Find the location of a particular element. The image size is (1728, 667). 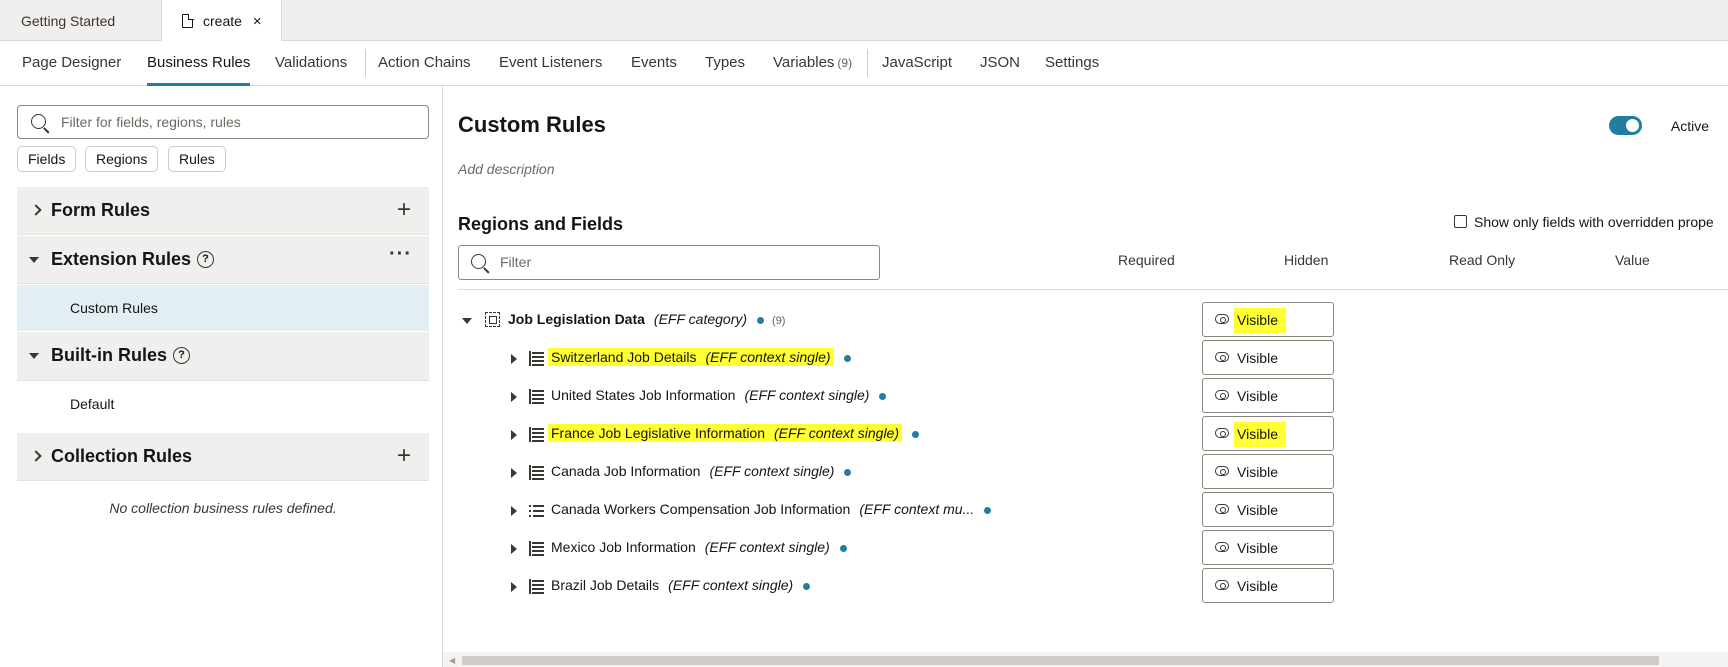

tab-action-chains: Action Chains is located at coordinates (424, 63).